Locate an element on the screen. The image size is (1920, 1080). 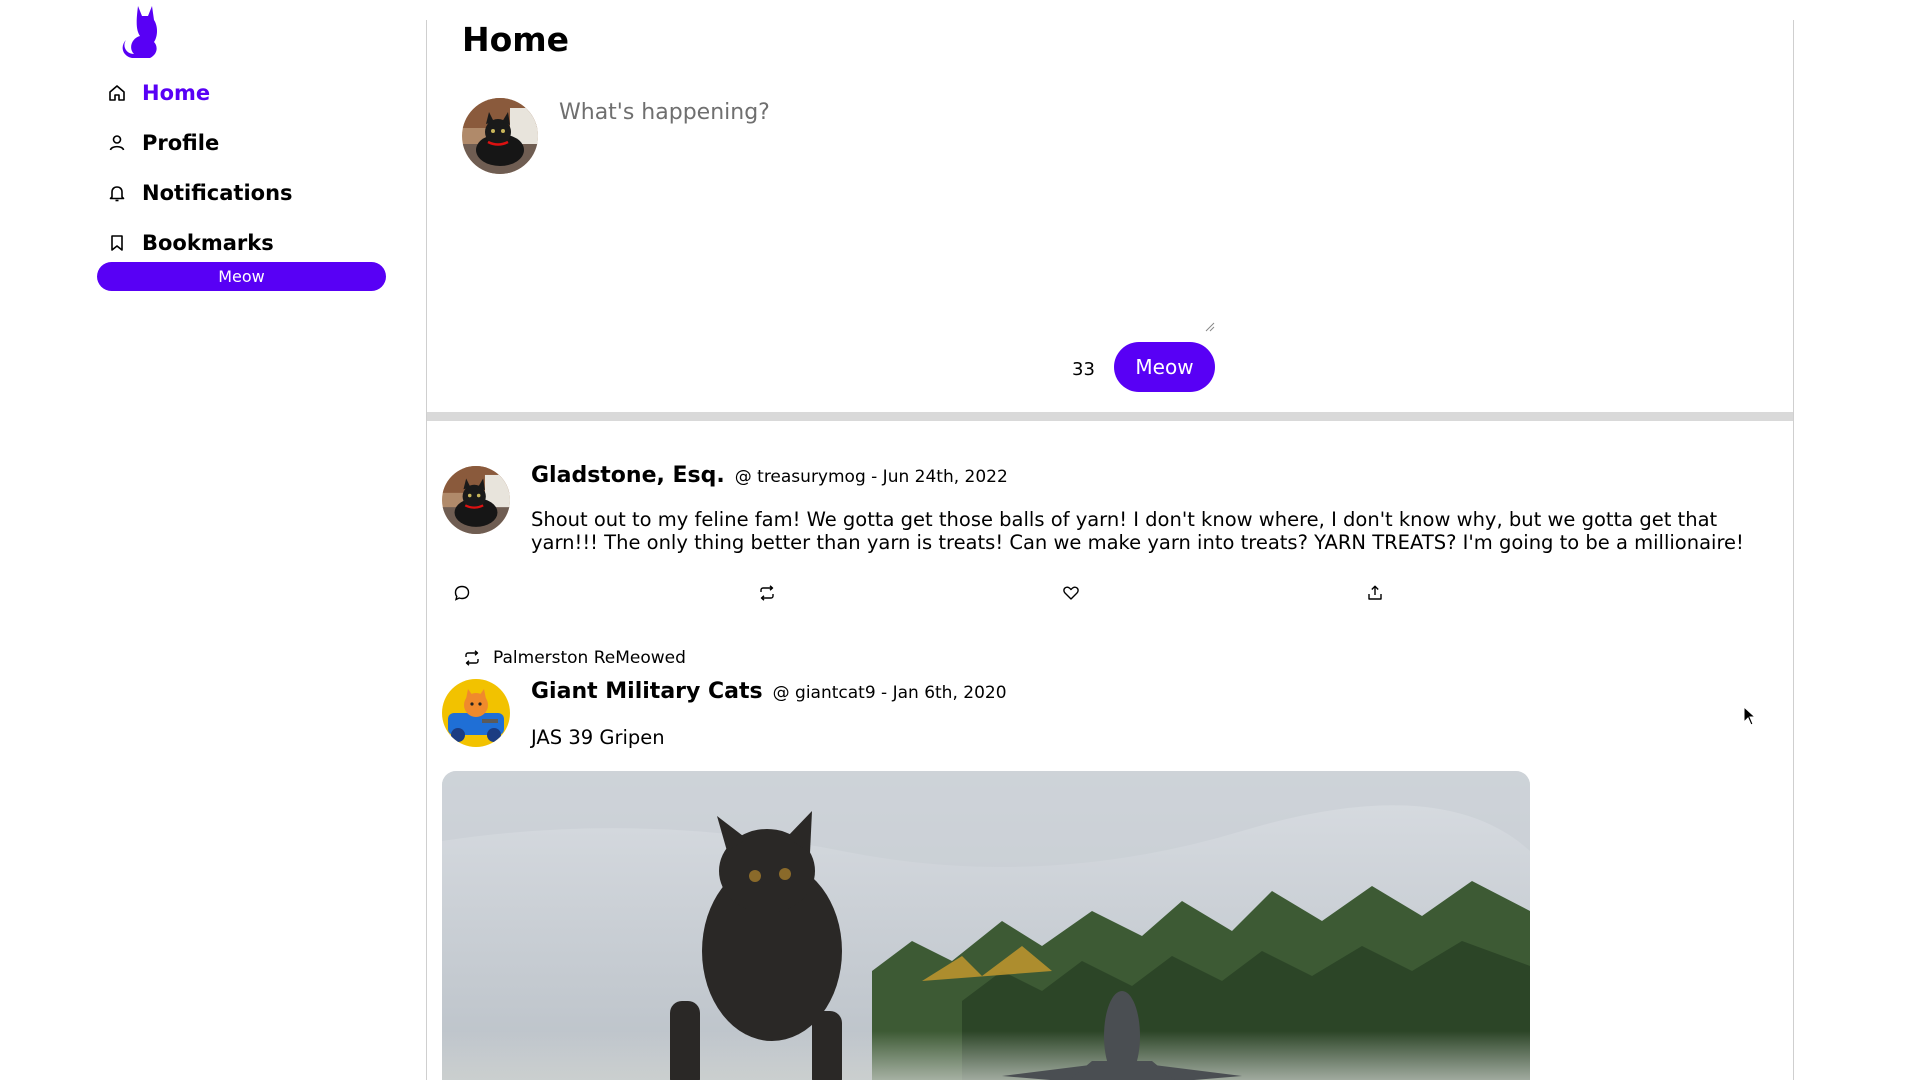
sidebar-item-bookmarks: Bookmarks is located at coordinates (199, 243).